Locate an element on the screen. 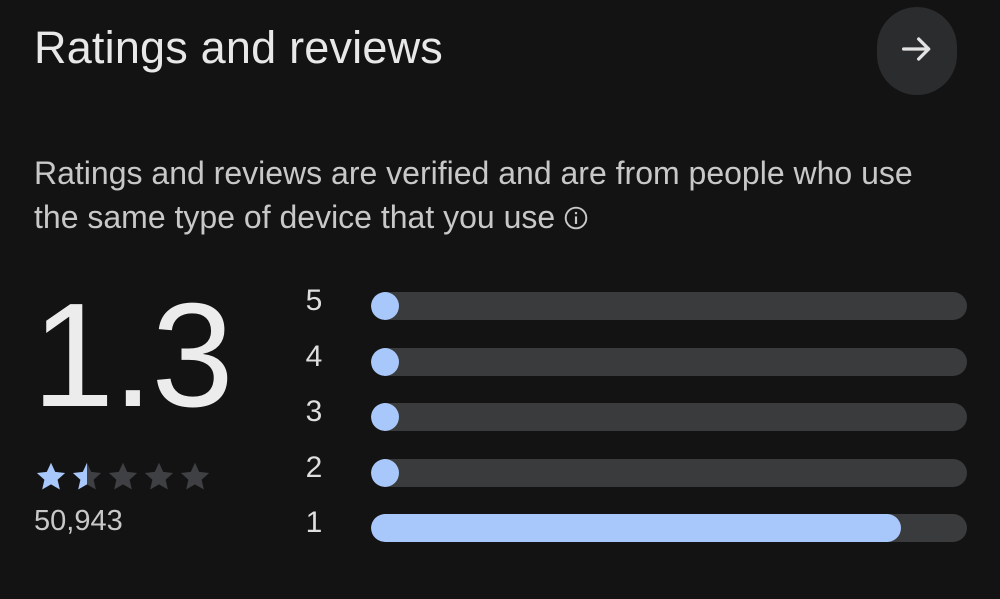  star-rating is located at coordinates (123, 477).